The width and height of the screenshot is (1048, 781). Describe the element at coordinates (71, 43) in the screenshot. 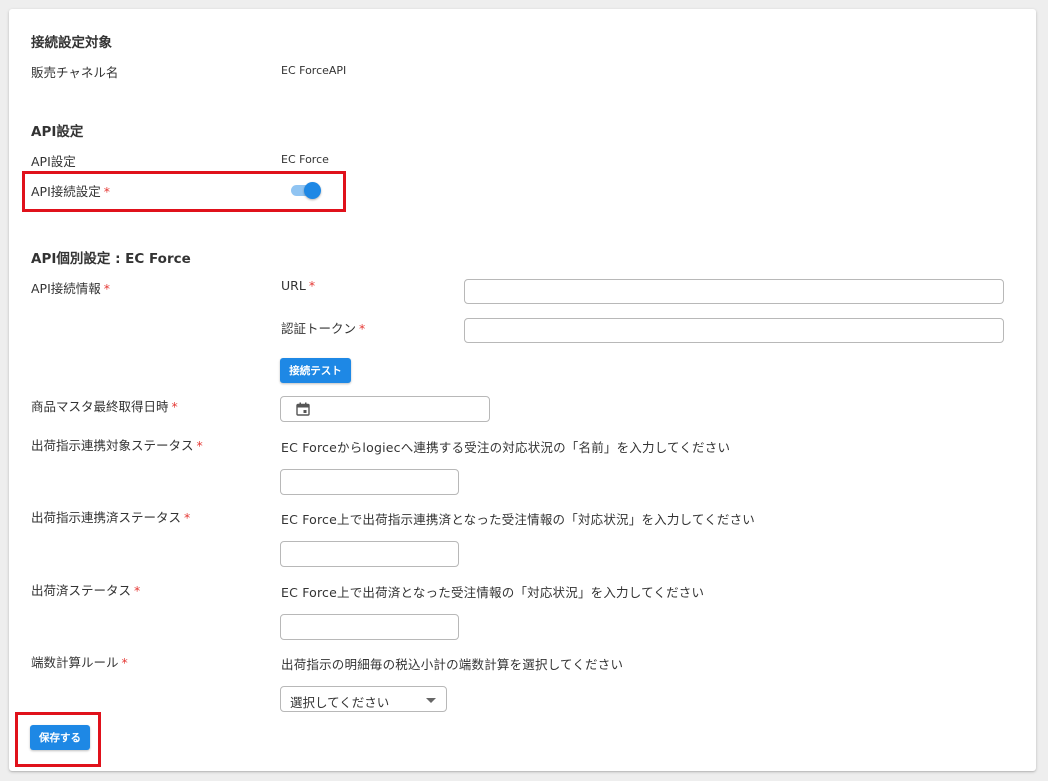

I see `section-title-connection-target: 接続設定対象` at that location.